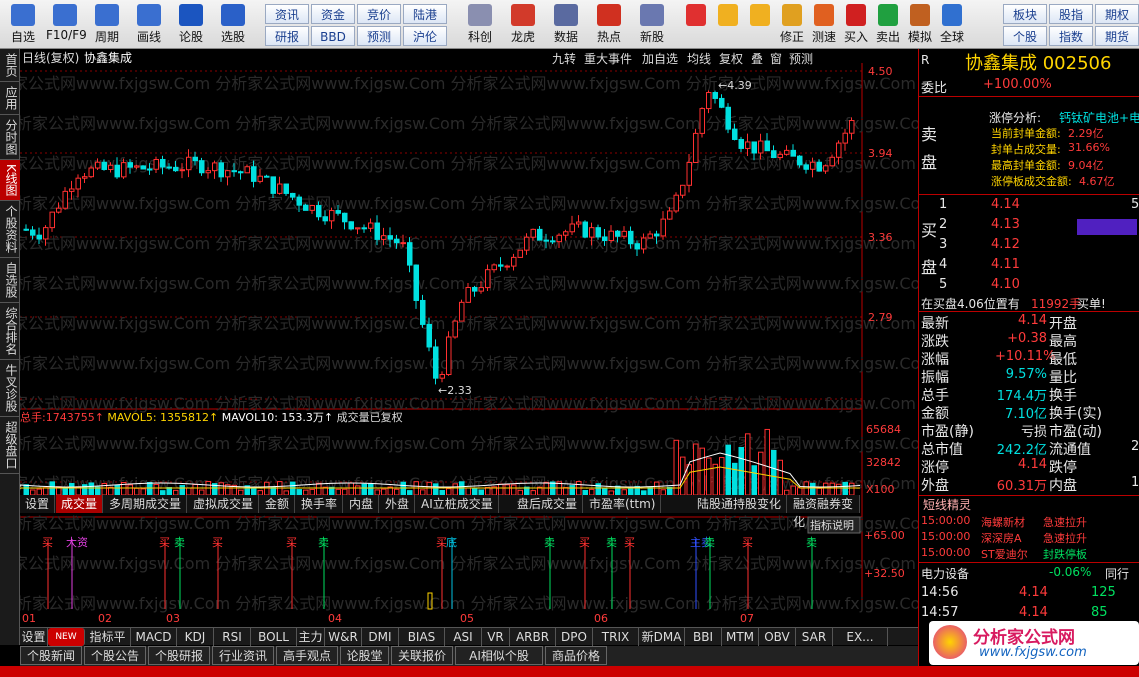 This screenshot has height=677, width=1139. Describe the element at coordinates (232, 637) in the screenshot. I see `indicator-tab-5: RSI` at that location.